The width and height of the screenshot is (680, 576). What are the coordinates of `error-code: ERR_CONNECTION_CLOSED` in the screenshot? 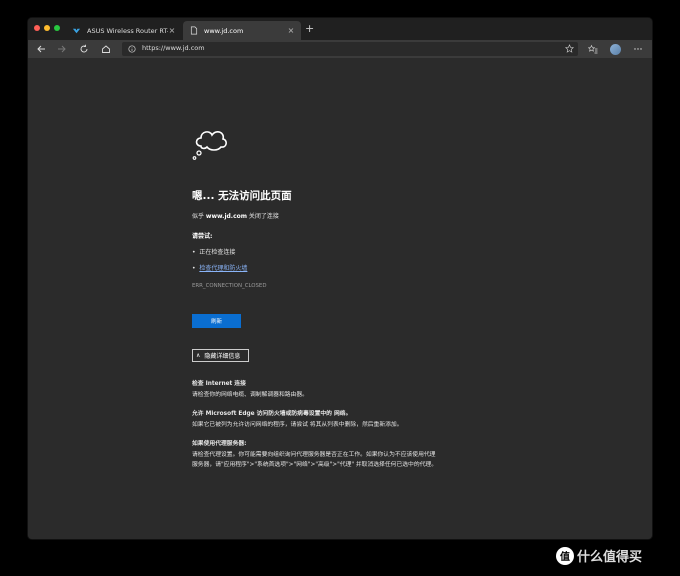 It's located at (229, 286).